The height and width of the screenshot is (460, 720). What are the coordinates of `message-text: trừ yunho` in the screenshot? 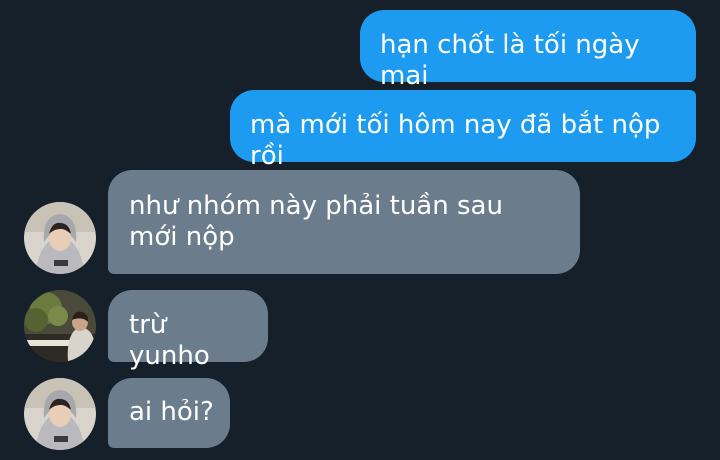 It's located at (169, 340).